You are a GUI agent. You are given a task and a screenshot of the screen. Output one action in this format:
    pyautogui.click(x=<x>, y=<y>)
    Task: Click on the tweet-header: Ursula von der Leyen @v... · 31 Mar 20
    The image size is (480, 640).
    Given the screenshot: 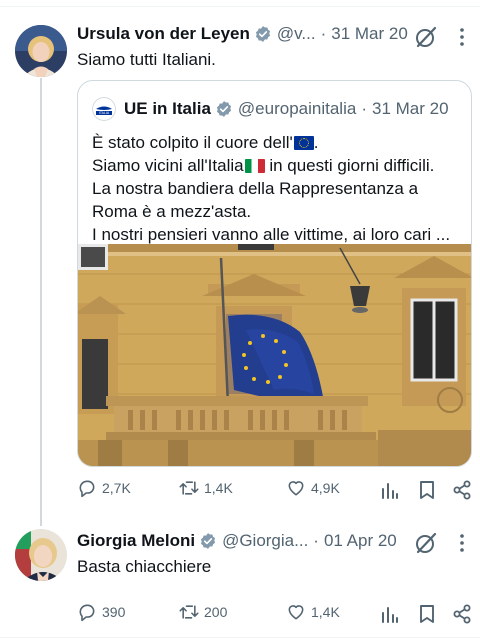 What is the action you would take?
    pyautogui.click(x=242, y=34)
    